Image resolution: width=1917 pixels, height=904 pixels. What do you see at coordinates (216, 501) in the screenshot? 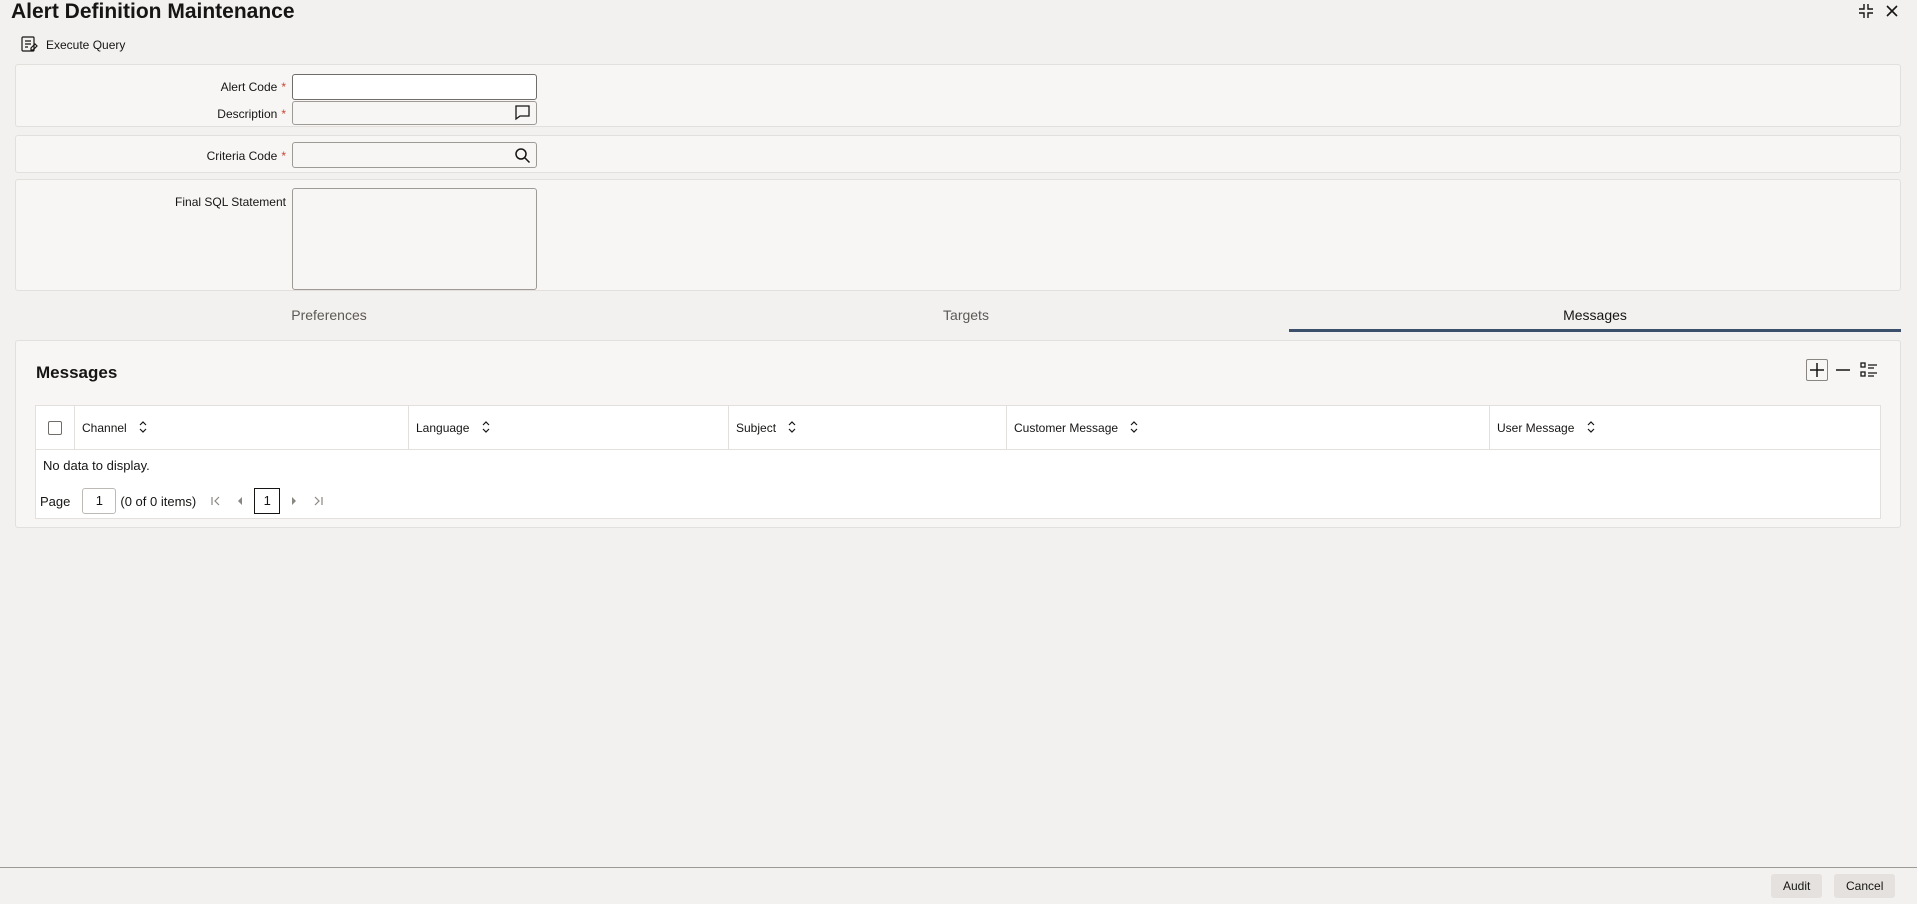
I see `first-page-icon` at bounding box center [216, 501].